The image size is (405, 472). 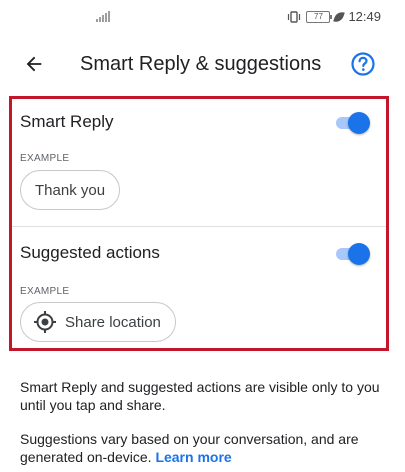 What do you see at coordinates (45, 322) in the screenshot?
I see `location-icon` at bounding box center [45, 322].